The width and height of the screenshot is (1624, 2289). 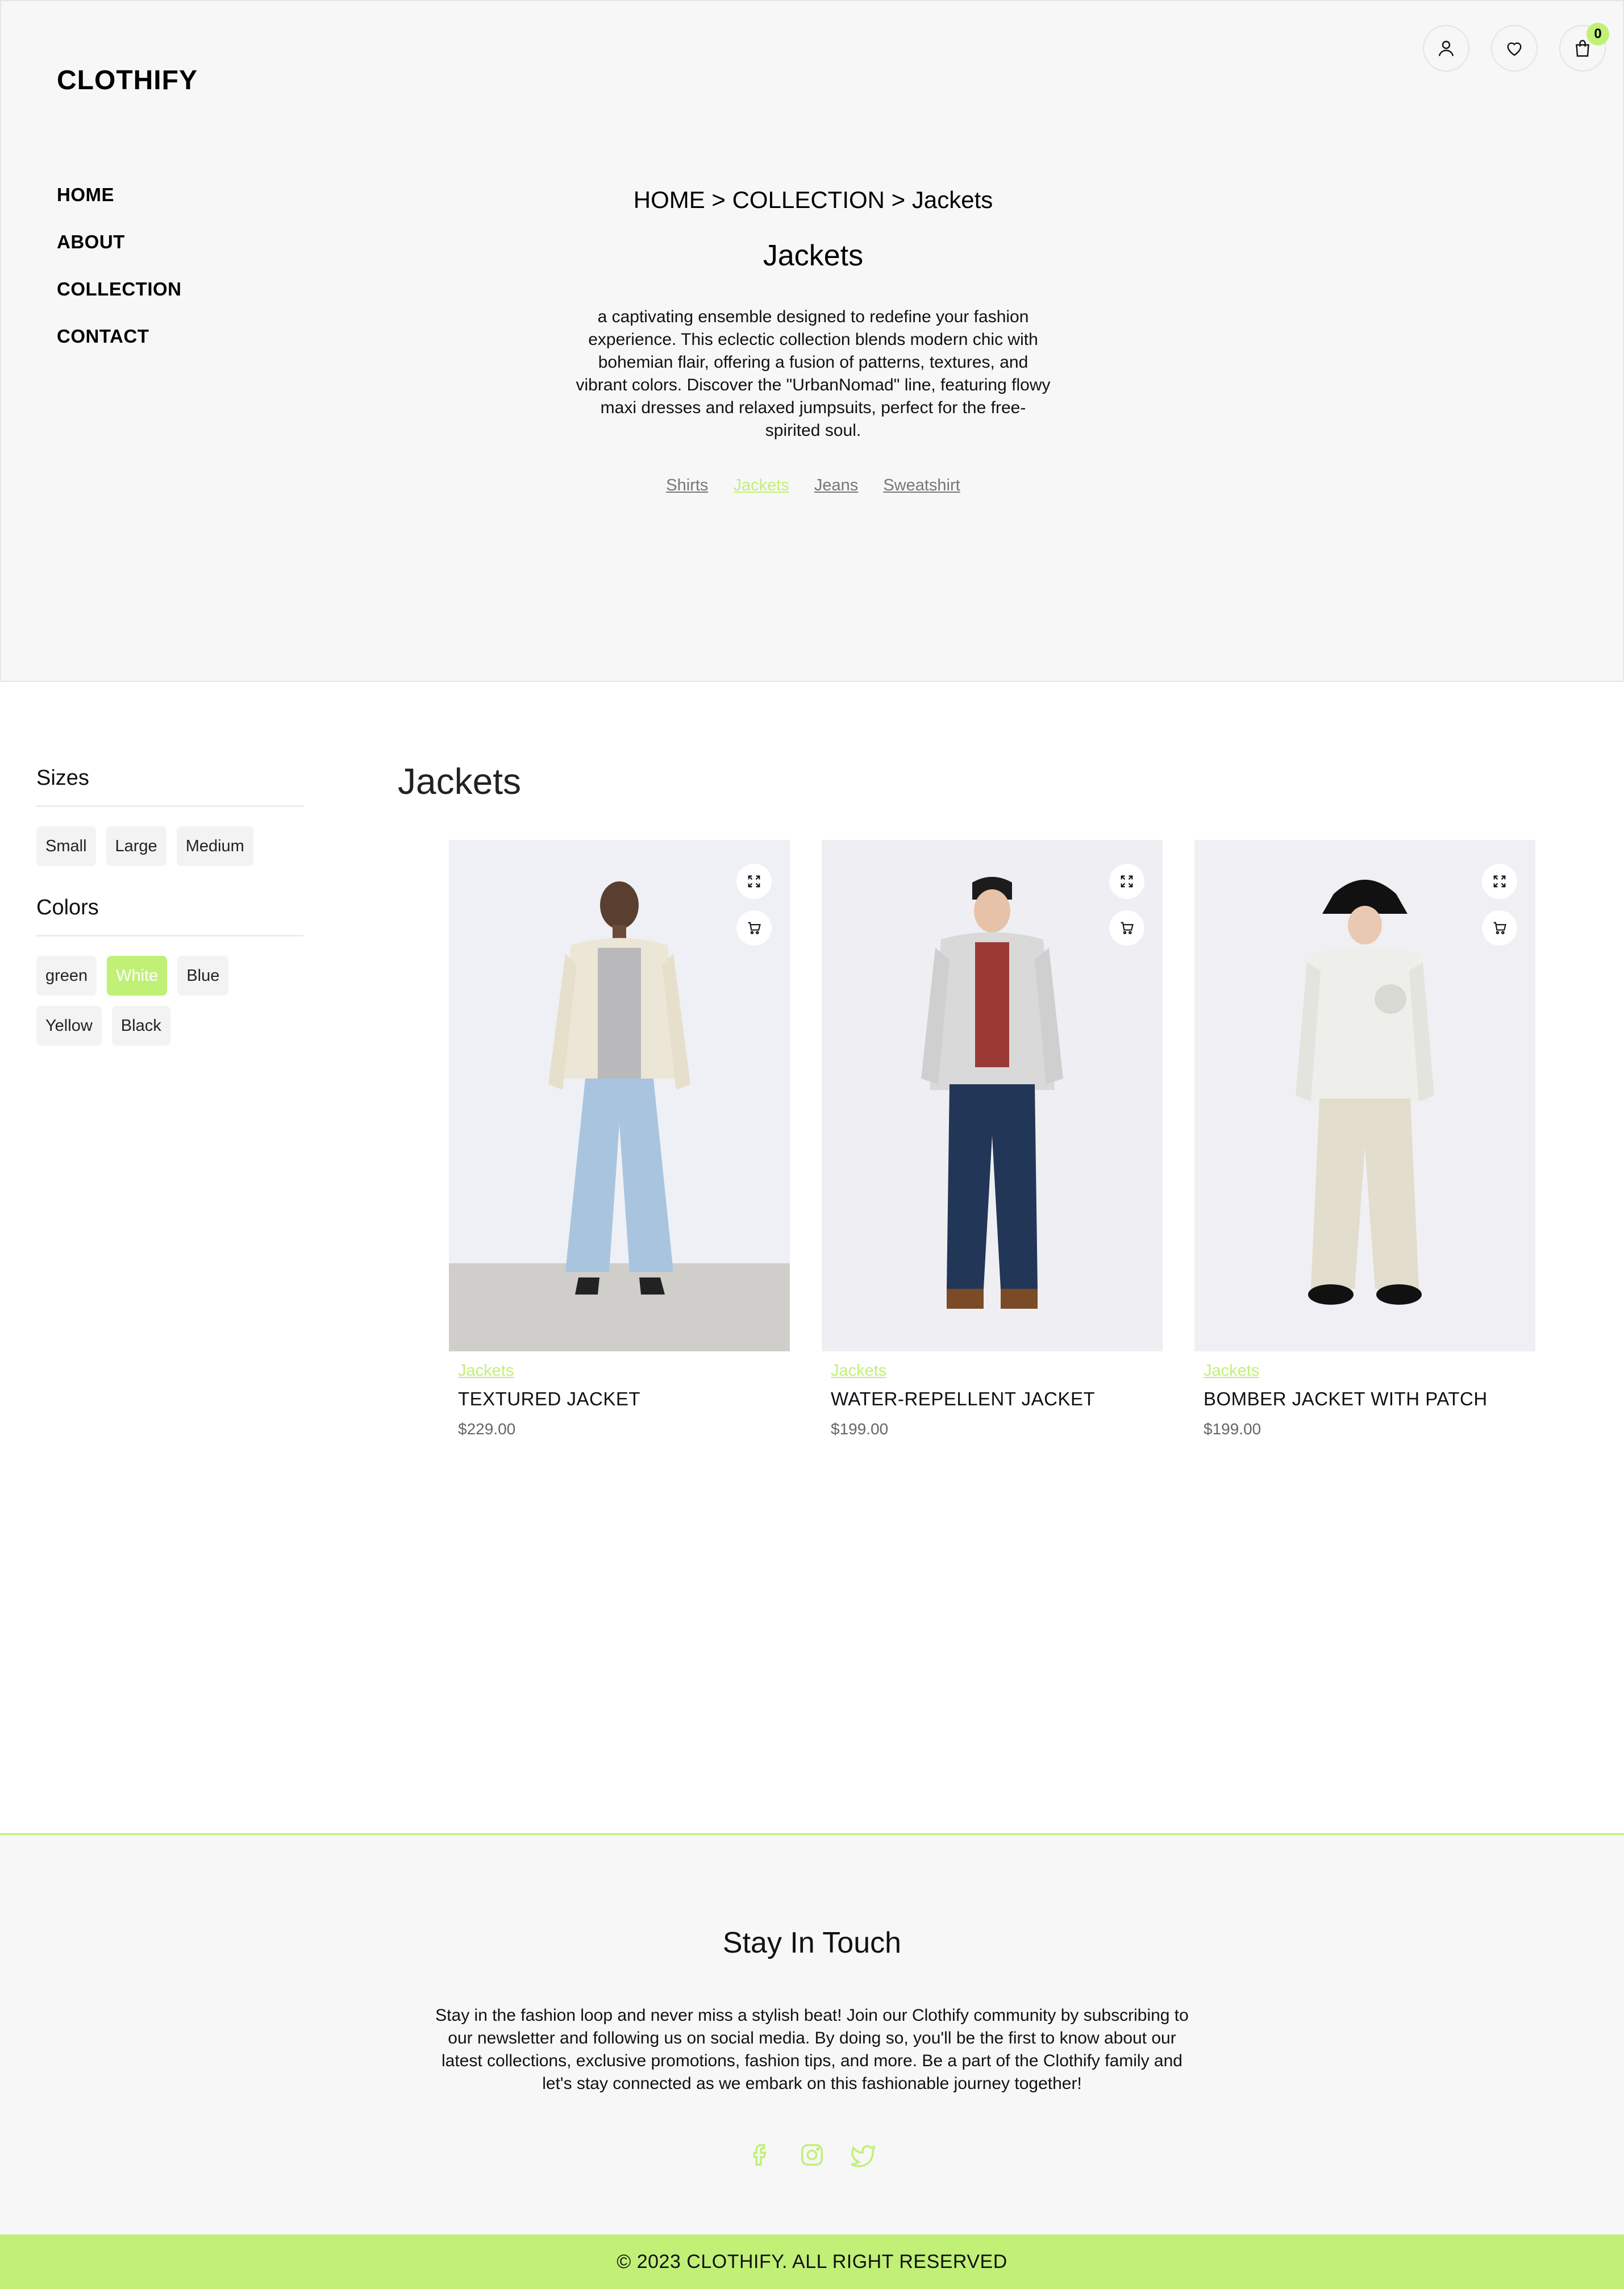 I want to click on product-card: Jackets WATER-REPELLENT JACKET $199.00, so click(x=992, y=1139).